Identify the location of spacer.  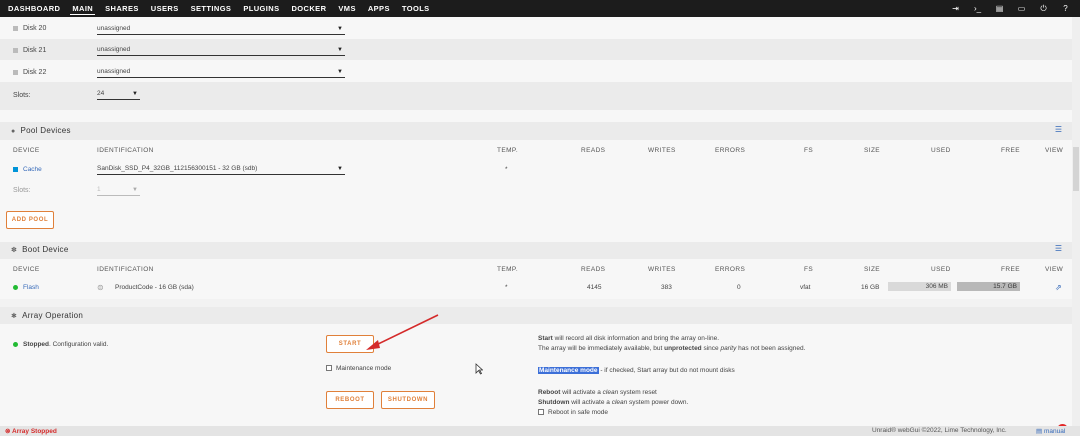
(536, 116).